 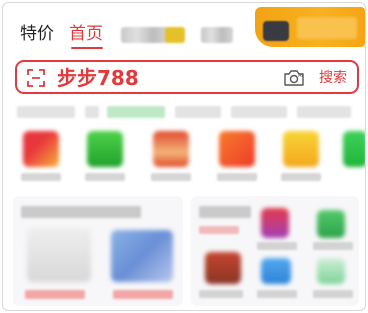 I want to click on tab-home: 首页, so click(x=86, y=34).